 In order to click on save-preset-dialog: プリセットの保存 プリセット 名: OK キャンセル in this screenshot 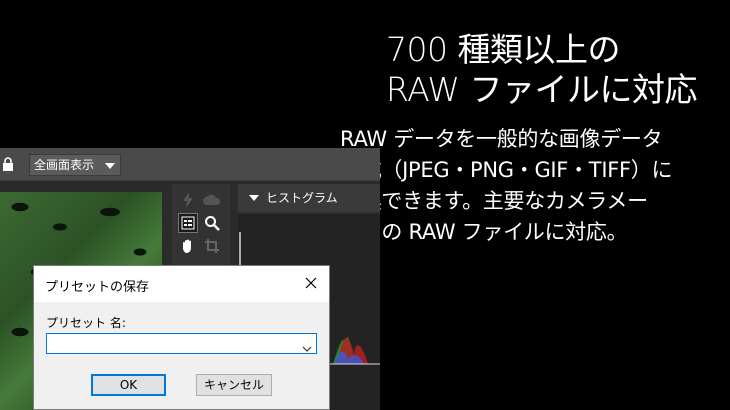, I will do `click(181, 337)`.